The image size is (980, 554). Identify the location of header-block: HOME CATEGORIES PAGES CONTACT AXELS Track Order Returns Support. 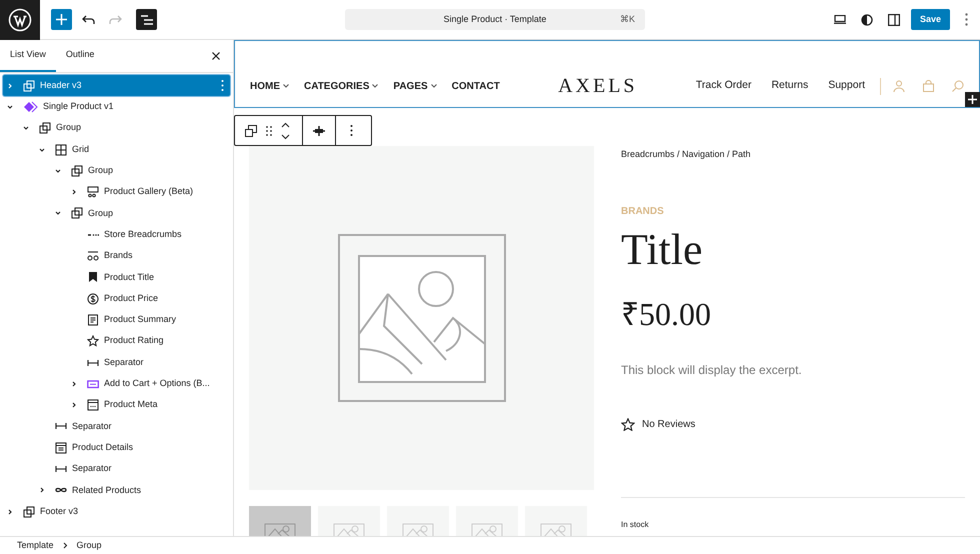
(607, 74).